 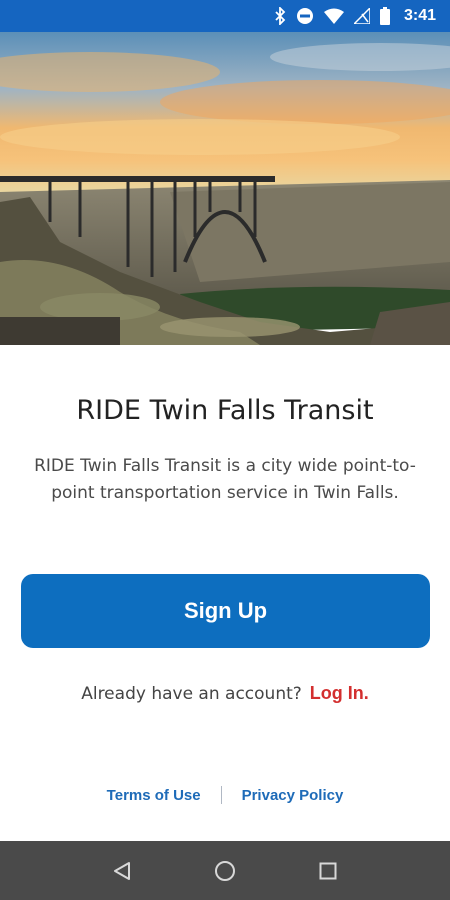 I want to click on bluetooth-icon, so click(x=280, y=16).